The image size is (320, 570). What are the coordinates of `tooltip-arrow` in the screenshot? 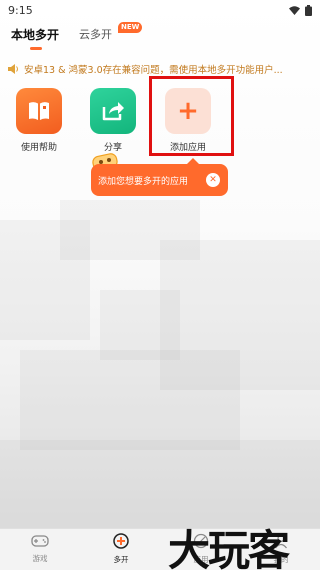 It's located at (193, 161).